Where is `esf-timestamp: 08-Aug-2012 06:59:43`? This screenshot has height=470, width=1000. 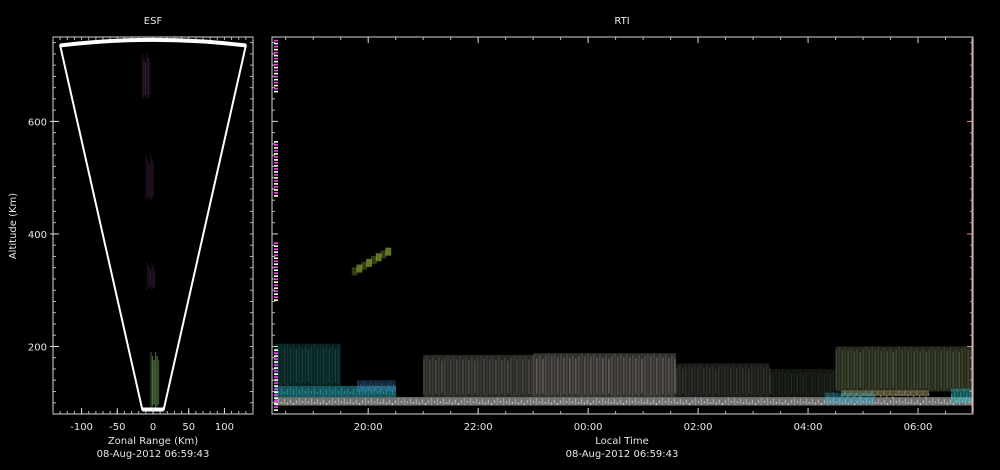 esf-timestamp: 08-Aug-2012 06:59:43 is located at coordinates (153, 454).